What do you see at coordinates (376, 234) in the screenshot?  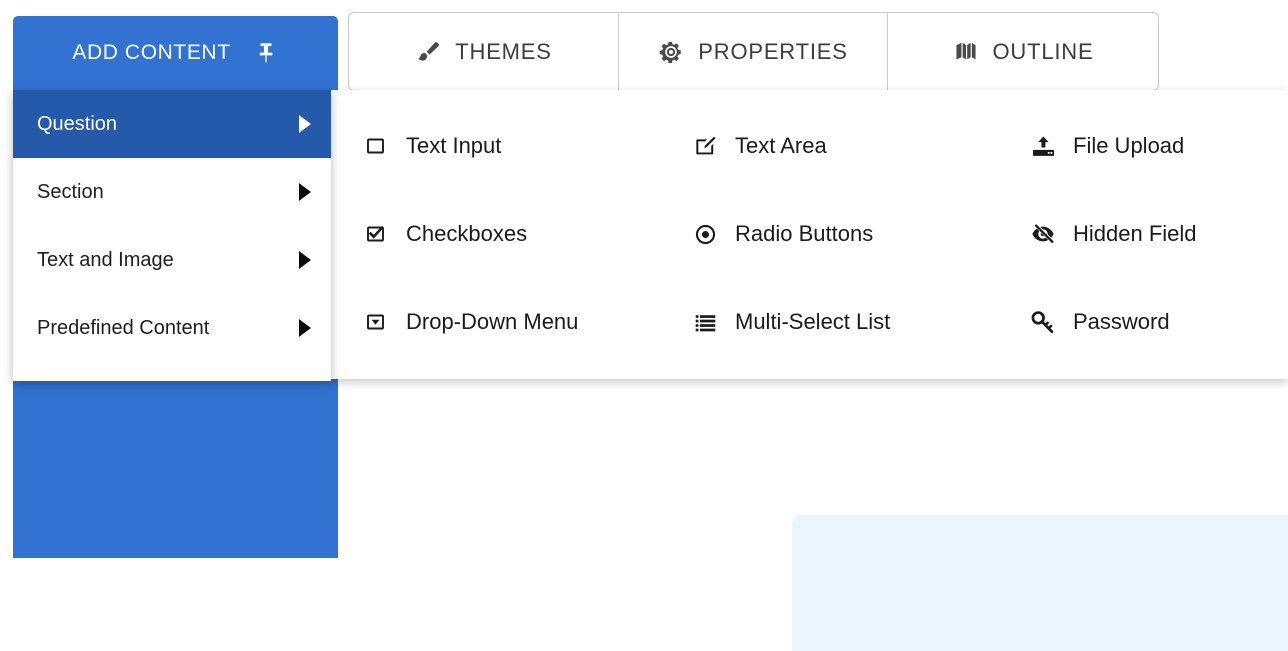 I see `checked-checkbox-icon` at bounding box center [376, 234].